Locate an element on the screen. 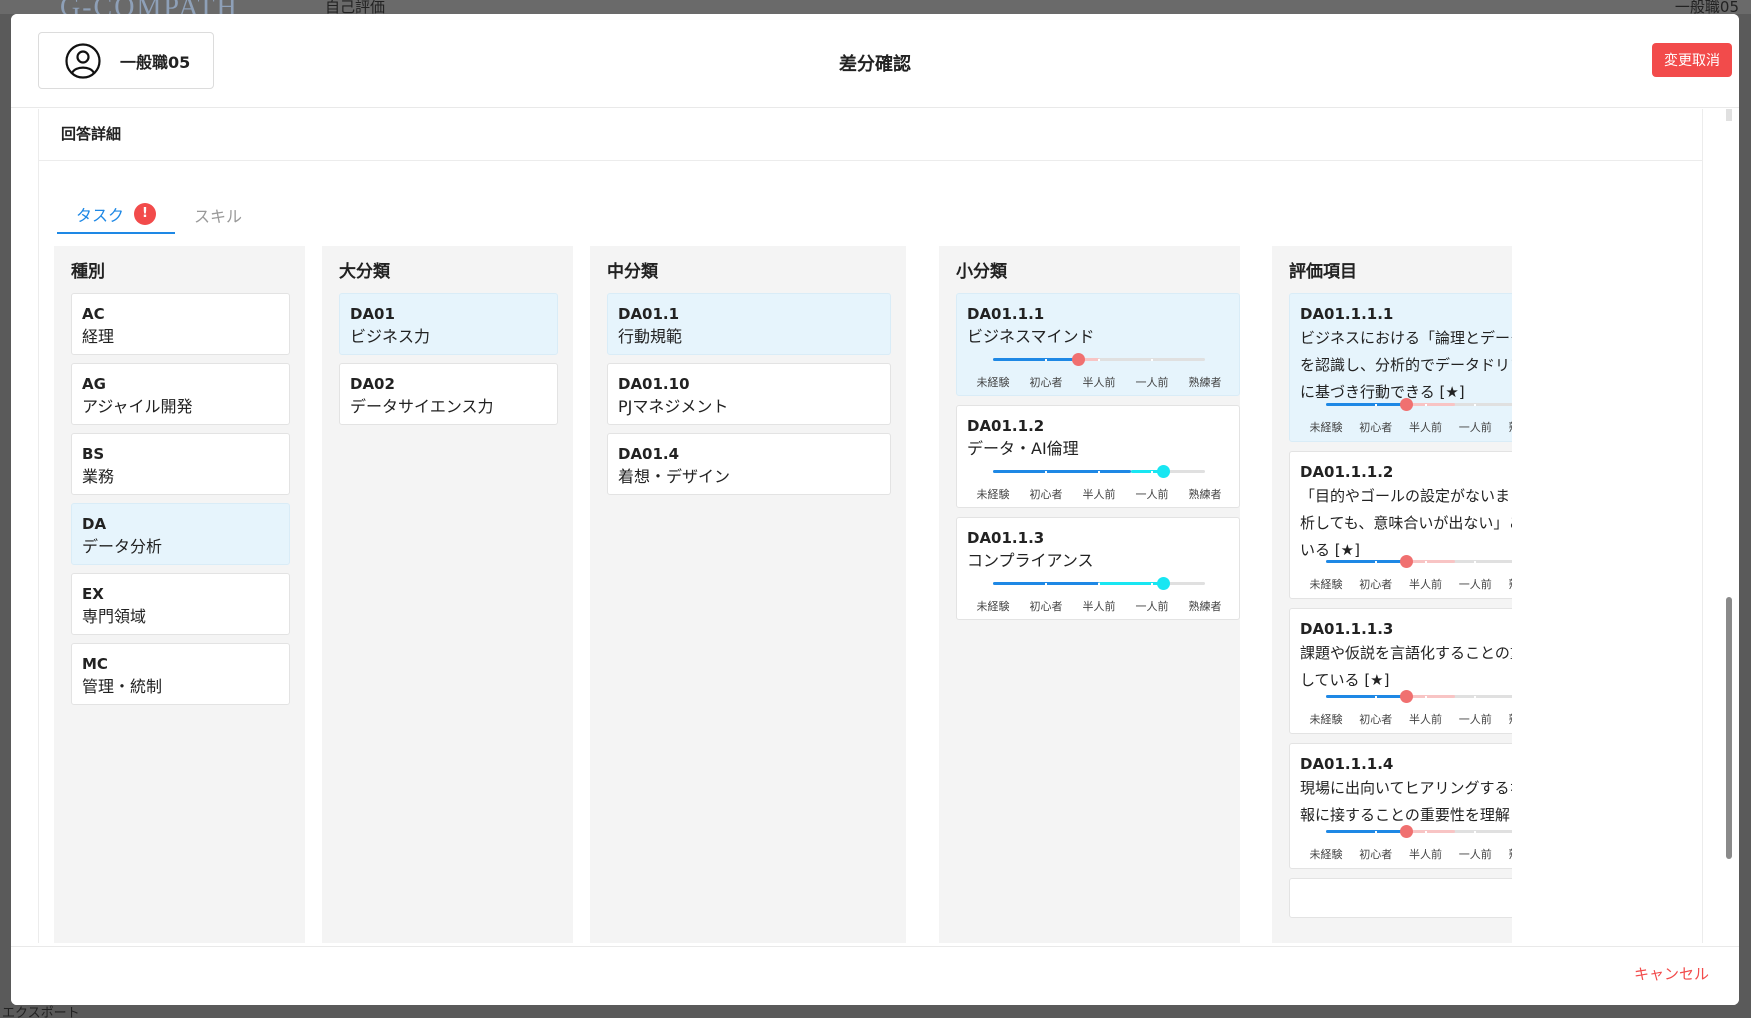 The width and height of the screenshot is (1751, 1018). column-header: 小分類 is located at coordinates (981, 272).